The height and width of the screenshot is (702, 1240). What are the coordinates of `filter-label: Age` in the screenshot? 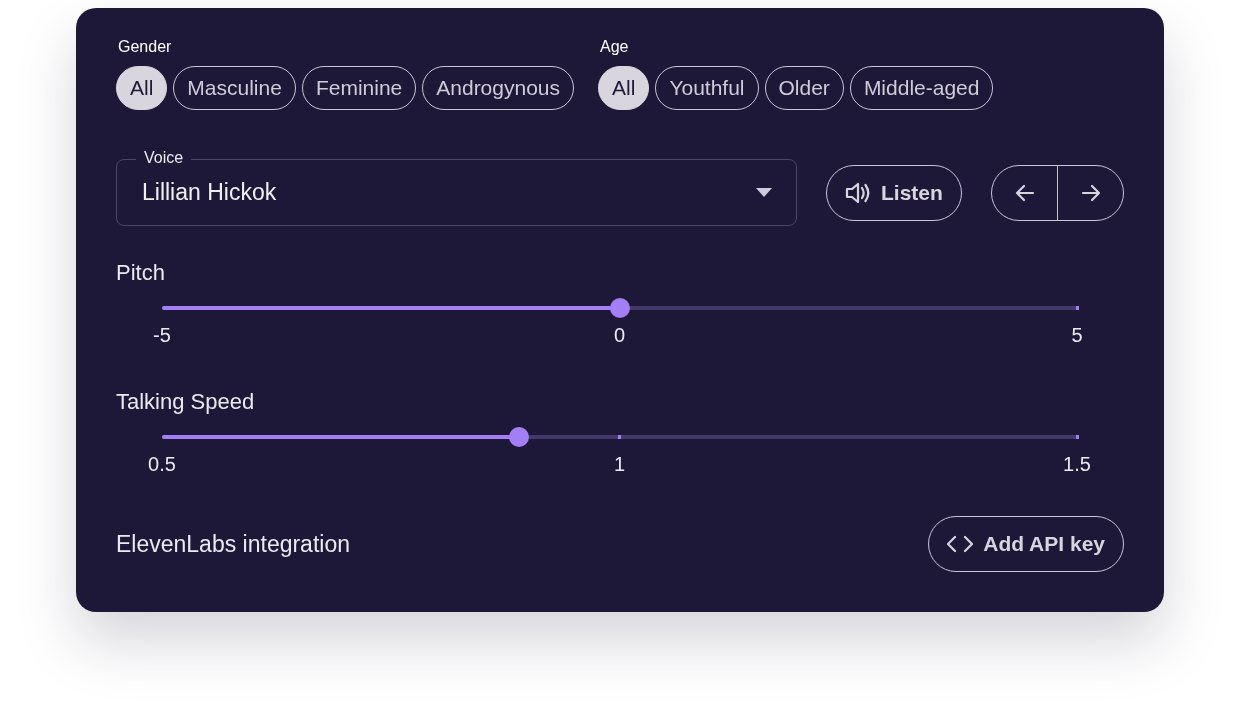 It's located at (614, 47).